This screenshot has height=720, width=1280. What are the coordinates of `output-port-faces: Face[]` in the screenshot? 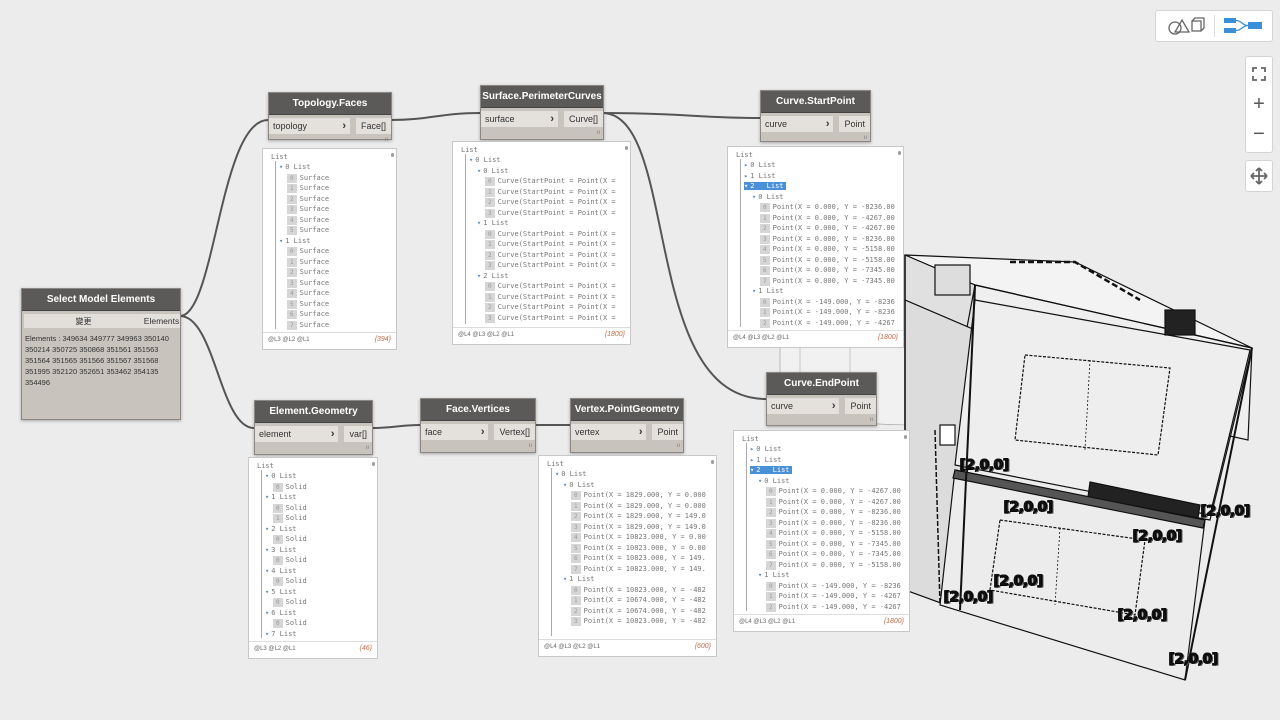 It's located at (373, 126).